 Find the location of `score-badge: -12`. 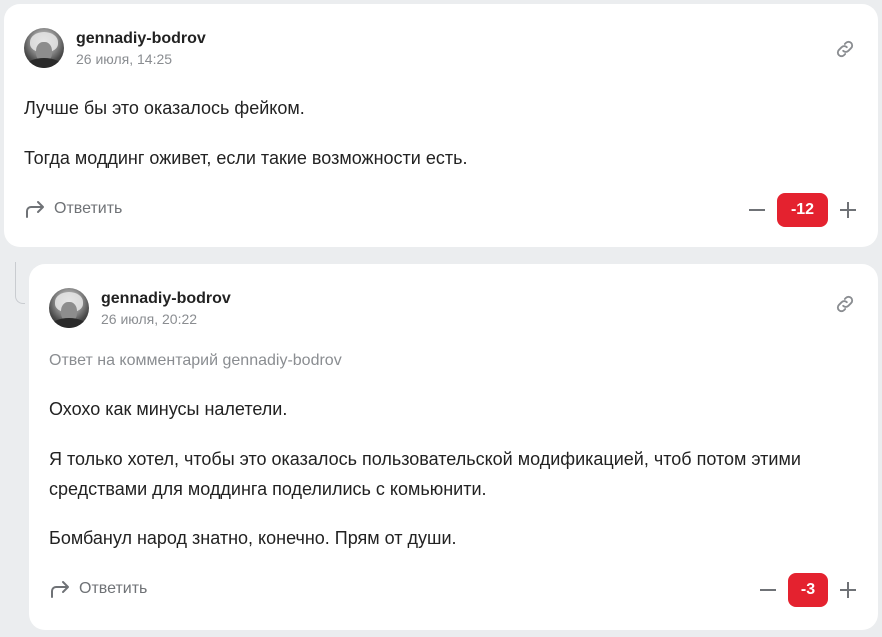

score-badge: -12 is located at coordinates (802, 210).